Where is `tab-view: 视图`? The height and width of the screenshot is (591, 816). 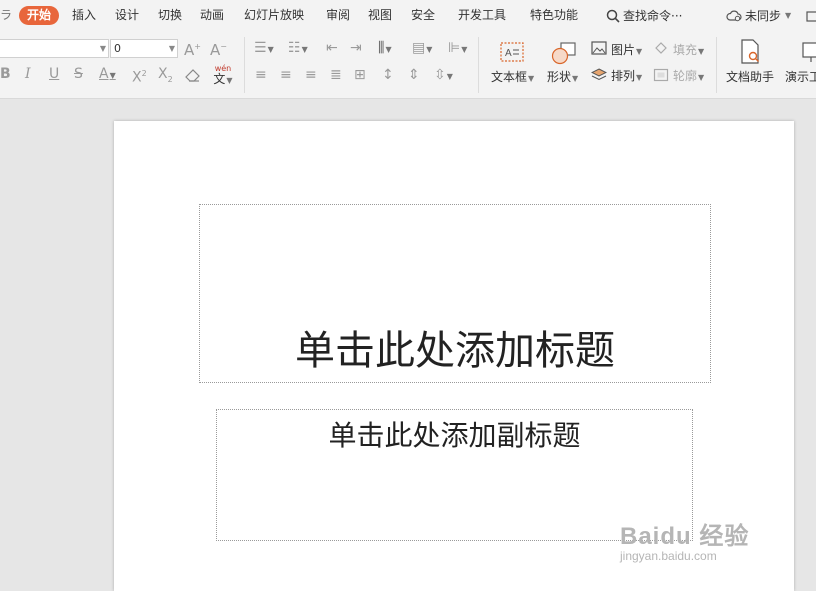 tab-view: 视图 is located at coordinates (380, 15).